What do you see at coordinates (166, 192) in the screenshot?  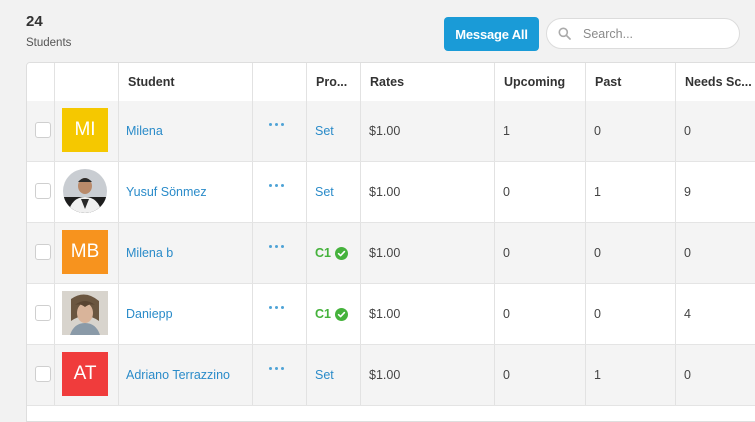 I see `student-name-link: Yusuf Sönmez` at bounding box center [166, 192].